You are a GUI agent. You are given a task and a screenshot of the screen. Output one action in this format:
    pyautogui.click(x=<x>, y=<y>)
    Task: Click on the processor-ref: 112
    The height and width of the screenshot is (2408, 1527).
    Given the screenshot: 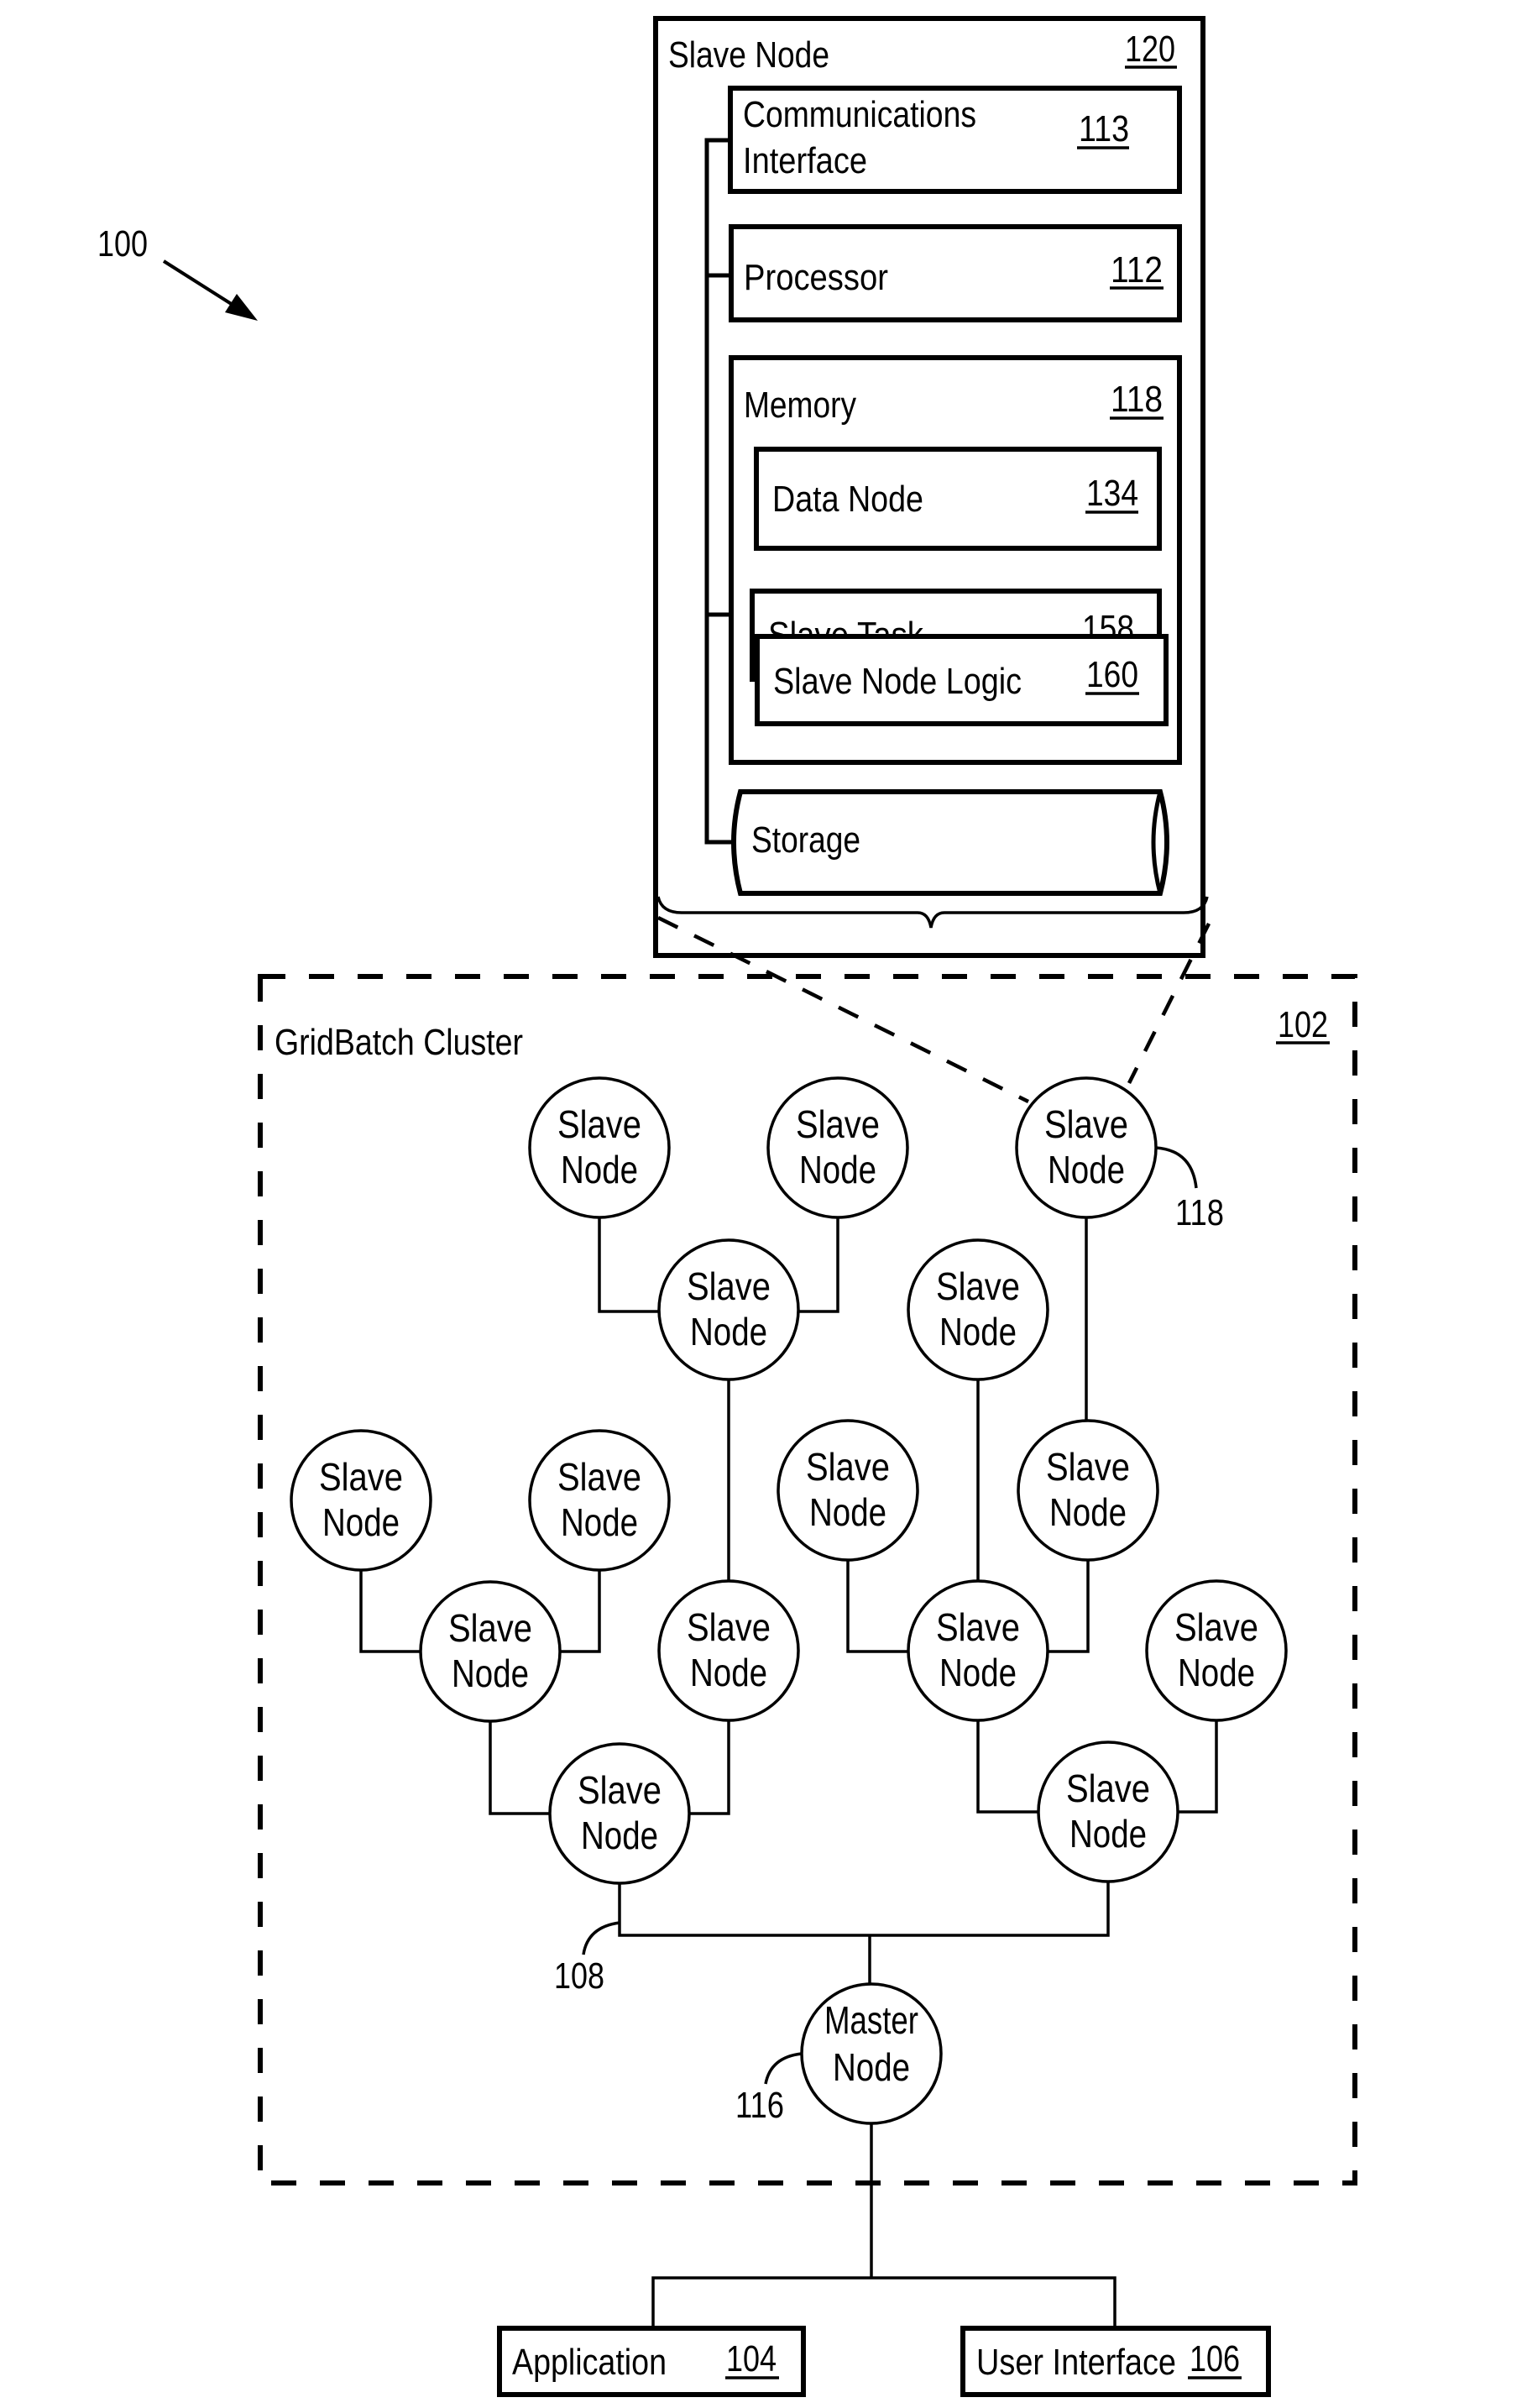 What is the action you would take?
    pyautogui.click(x=1137, y=270)
    